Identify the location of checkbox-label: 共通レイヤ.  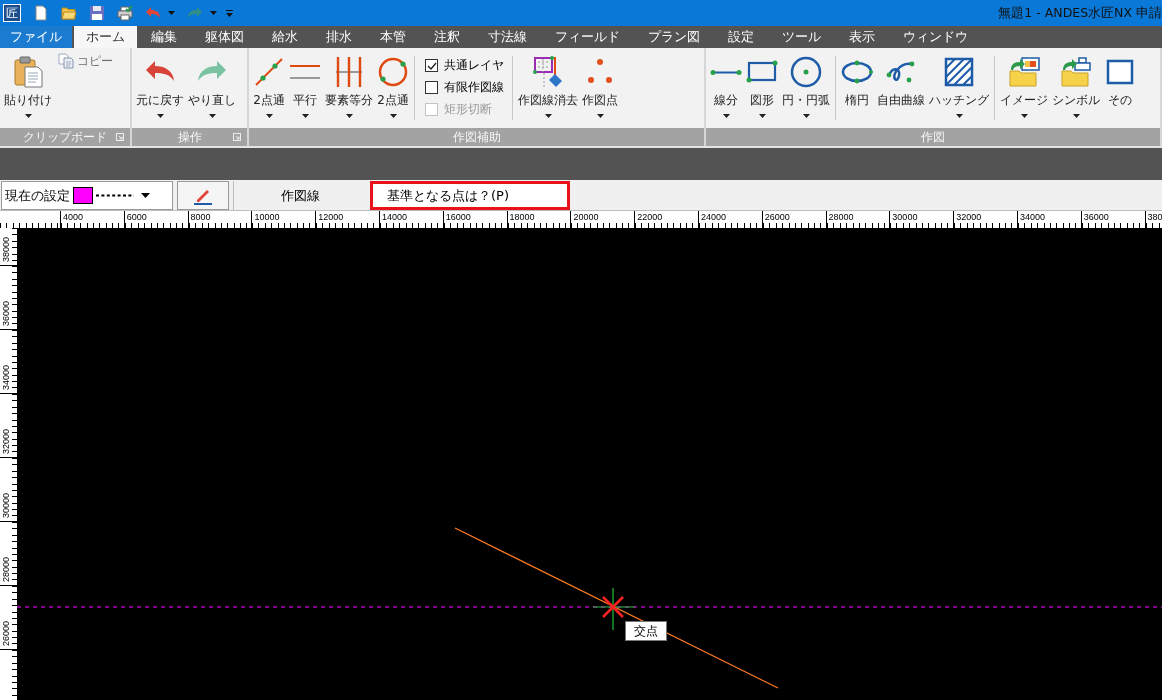
(474, 65).